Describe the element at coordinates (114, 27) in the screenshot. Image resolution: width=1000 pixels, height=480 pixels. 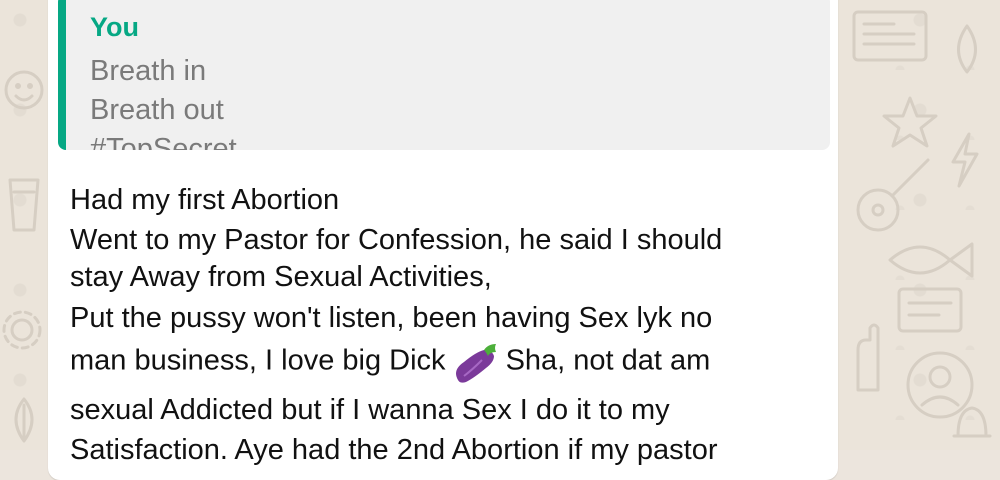
I see `quote-author: You` at that location.